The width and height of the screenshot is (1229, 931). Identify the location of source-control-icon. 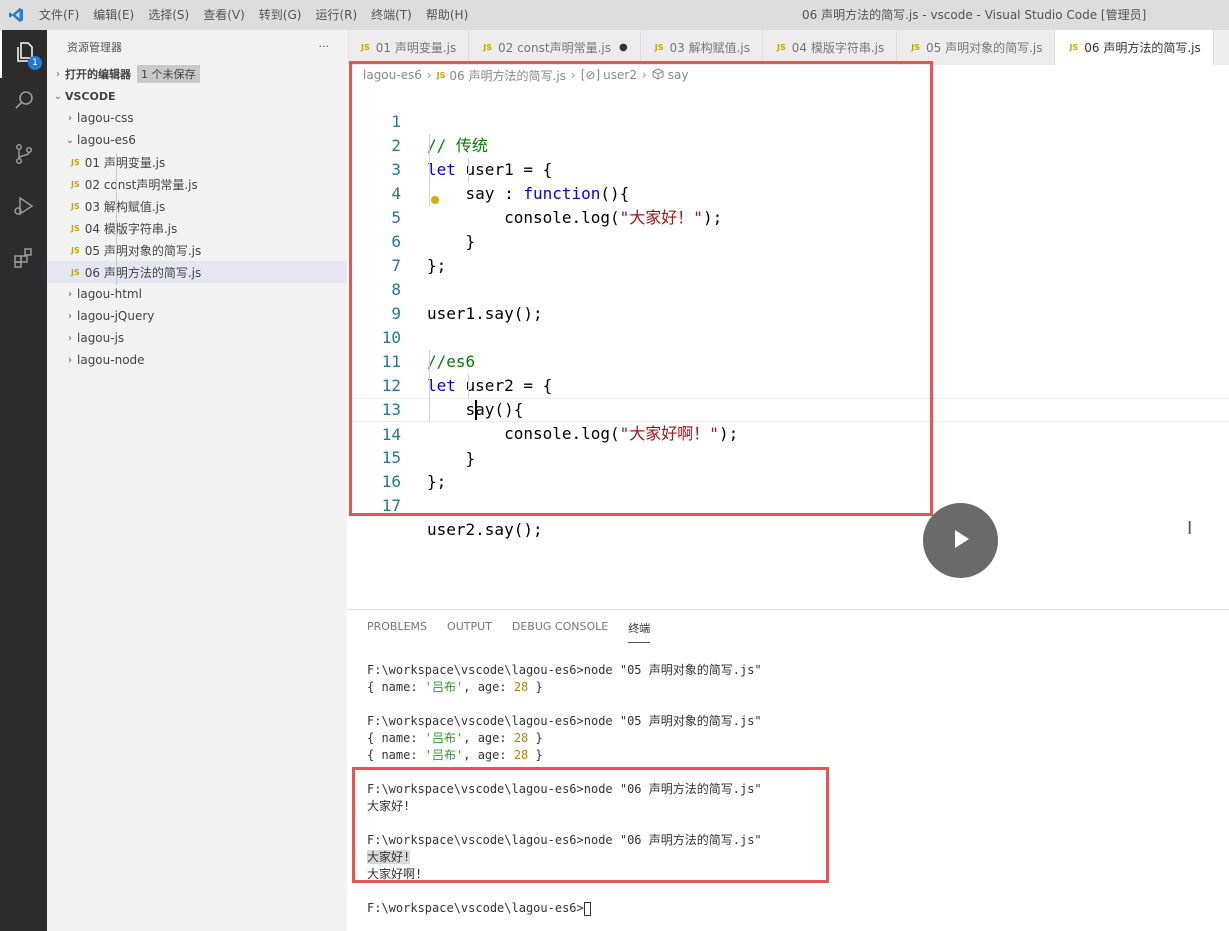
(24, 156).